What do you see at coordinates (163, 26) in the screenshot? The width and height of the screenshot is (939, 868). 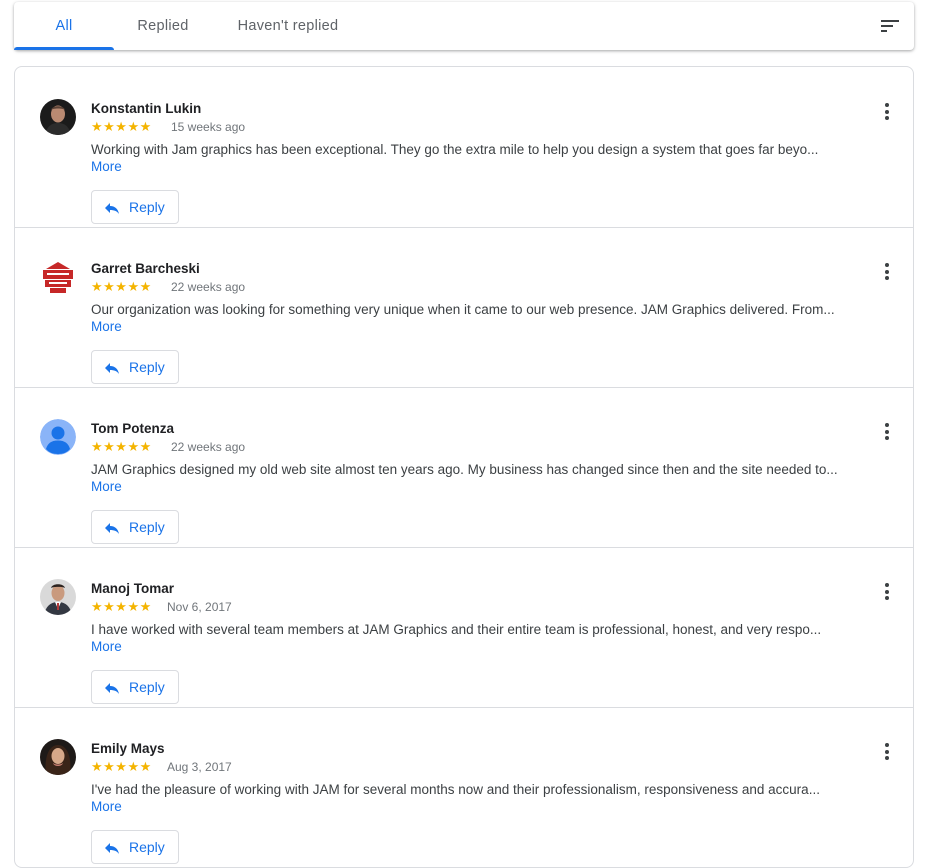 I see `tab-replied: Replied` at bounding box center [163, 26].